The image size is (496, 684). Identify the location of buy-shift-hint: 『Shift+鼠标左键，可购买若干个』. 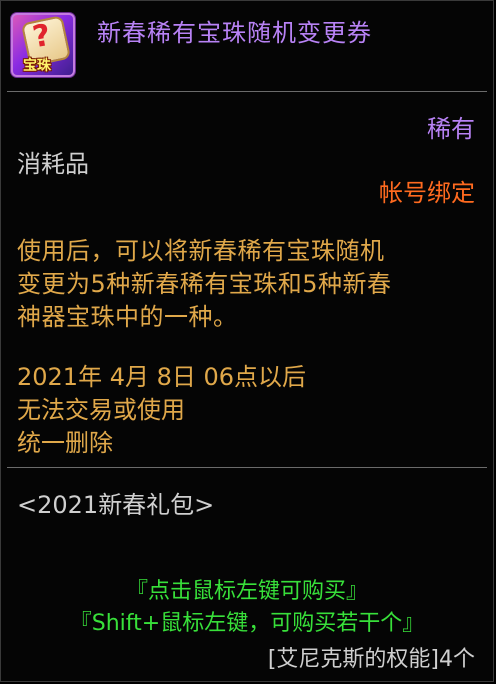
(247, 621).